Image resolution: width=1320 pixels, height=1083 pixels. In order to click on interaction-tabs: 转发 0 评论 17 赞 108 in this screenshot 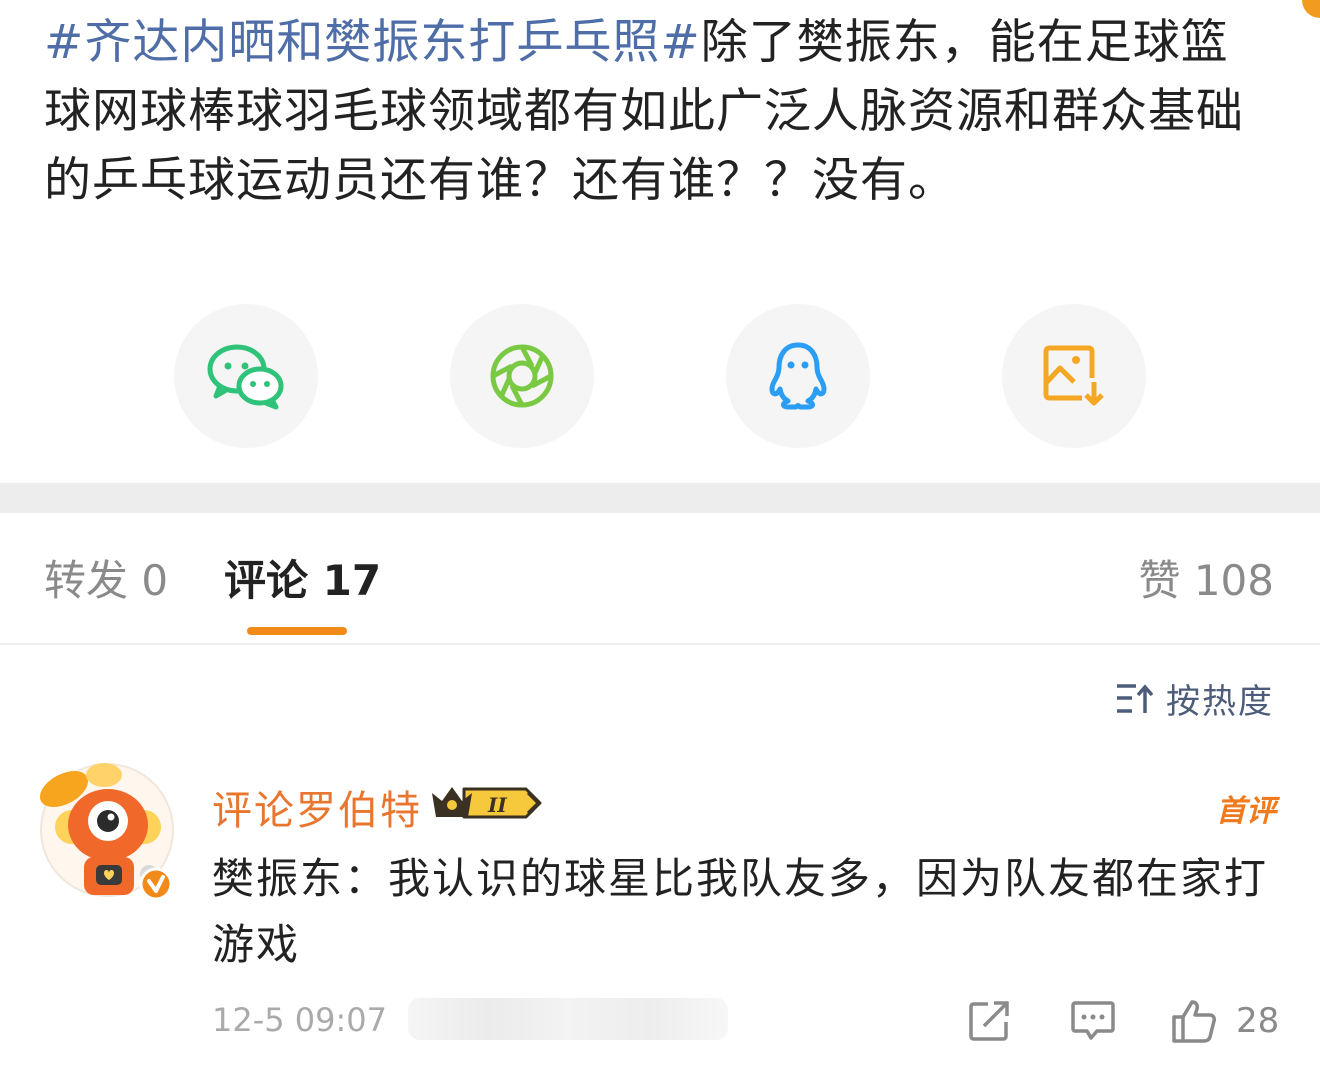, I will do `click(660, 578)`.